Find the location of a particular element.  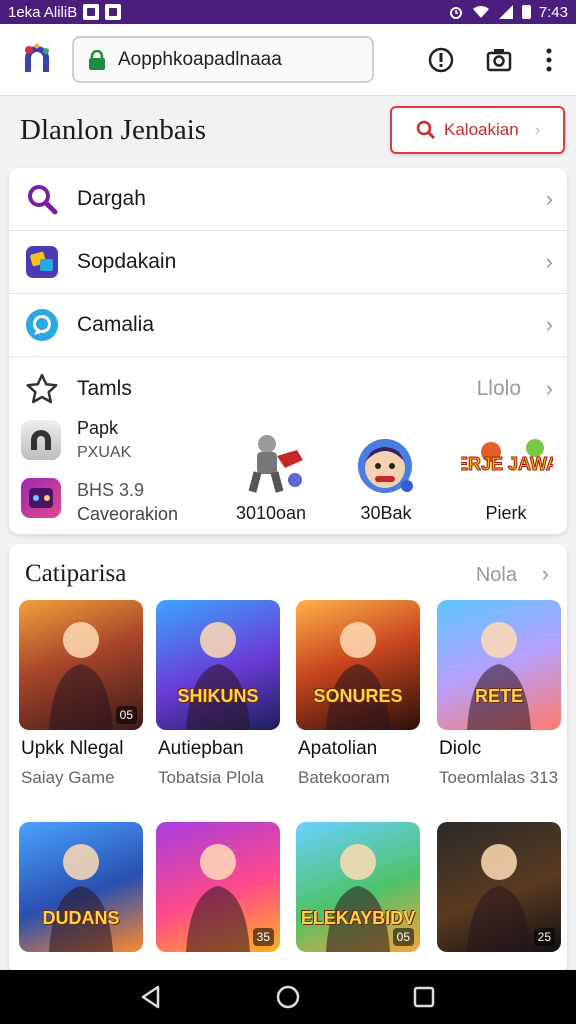

back-icon is located at coordinates (151, 997).